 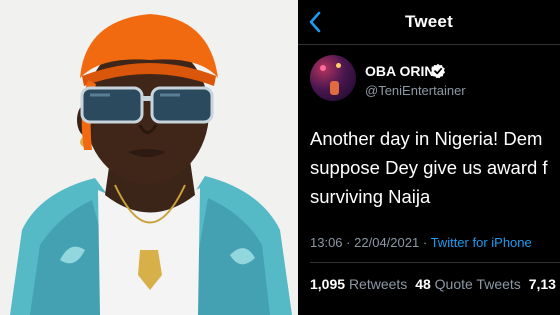 I want to click on author-name: OBA ORIN, so click(x=399, y=71).